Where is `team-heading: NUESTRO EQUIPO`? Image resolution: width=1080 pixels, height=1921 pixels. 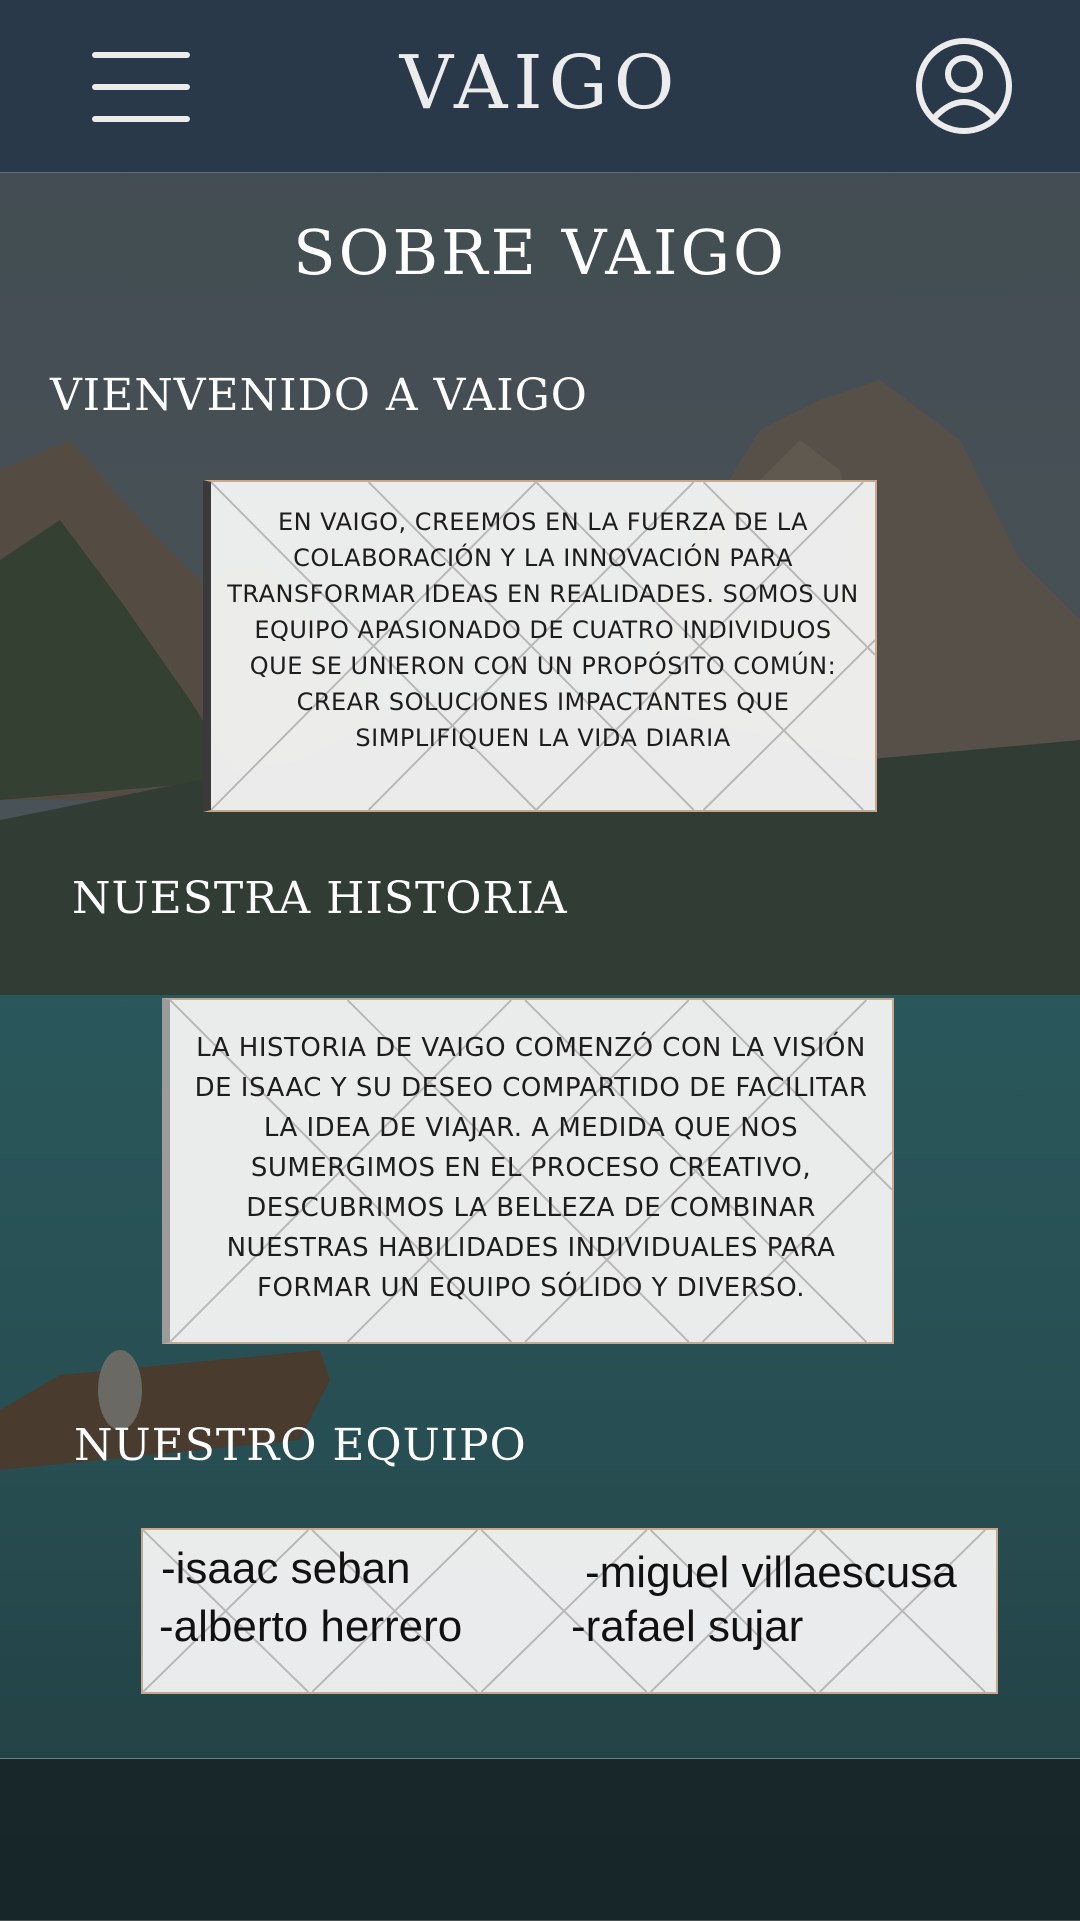
team-heading: NUESTRO EQUIPO is located at coordinates (300, 1445).